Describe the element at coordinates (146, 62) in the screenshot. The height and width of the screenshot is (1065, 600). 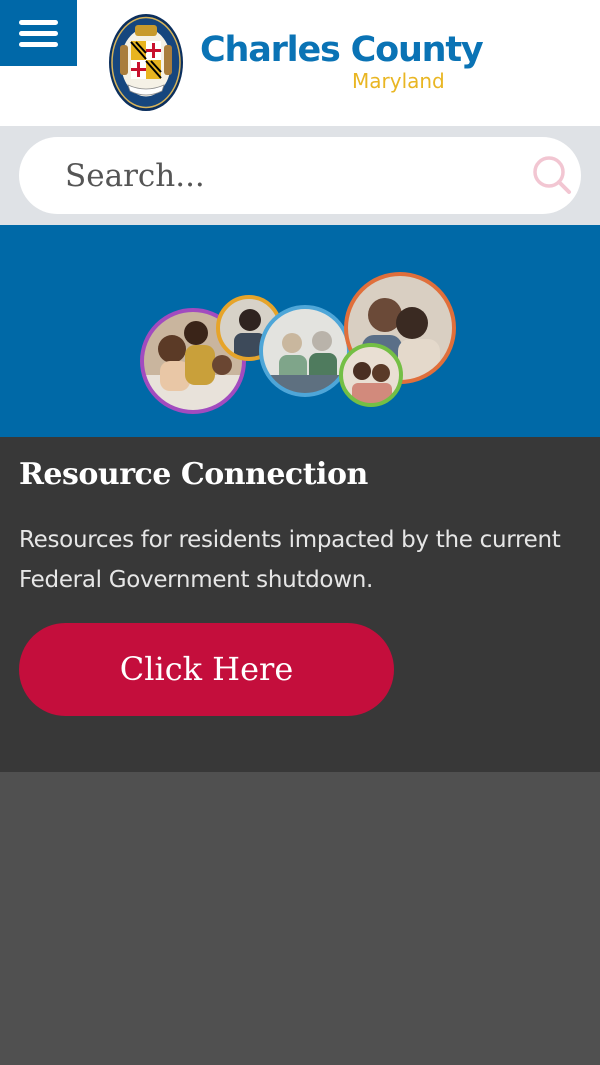
I see `county-seal-icon` at that location.